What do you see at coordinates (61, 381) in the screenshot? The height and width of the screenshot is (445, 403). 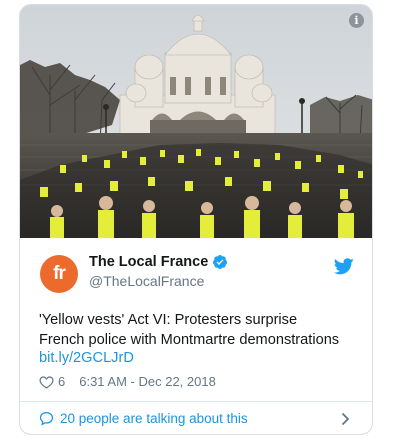 I see `like-count: 6` at bounding box center [61, 381].